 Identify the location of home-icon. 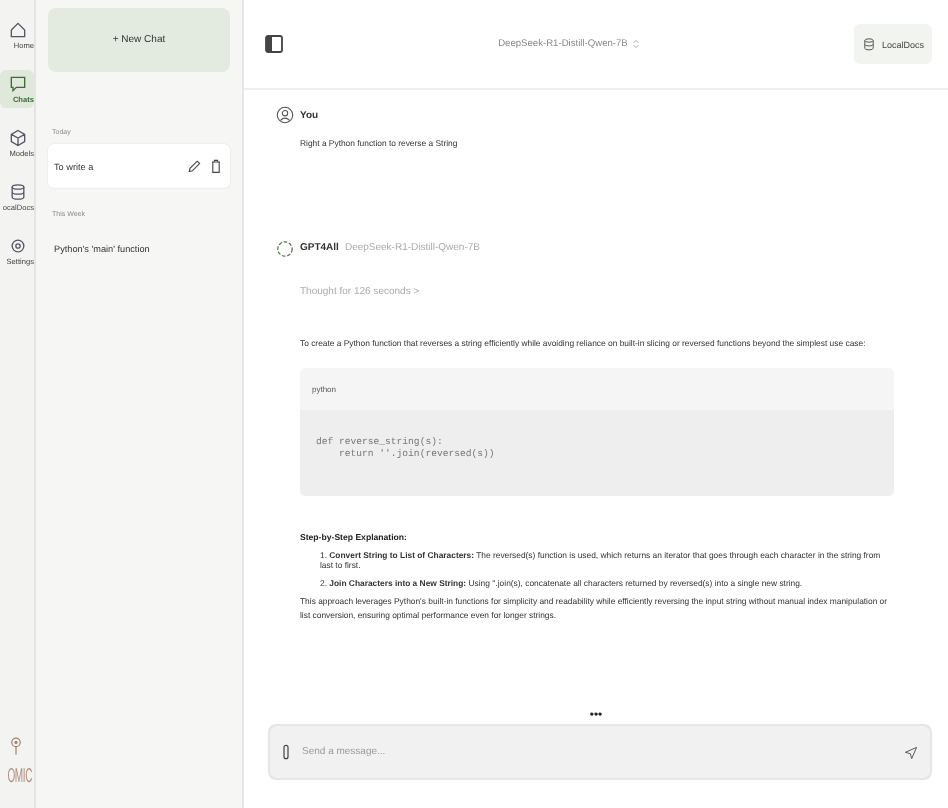
(18, 30).